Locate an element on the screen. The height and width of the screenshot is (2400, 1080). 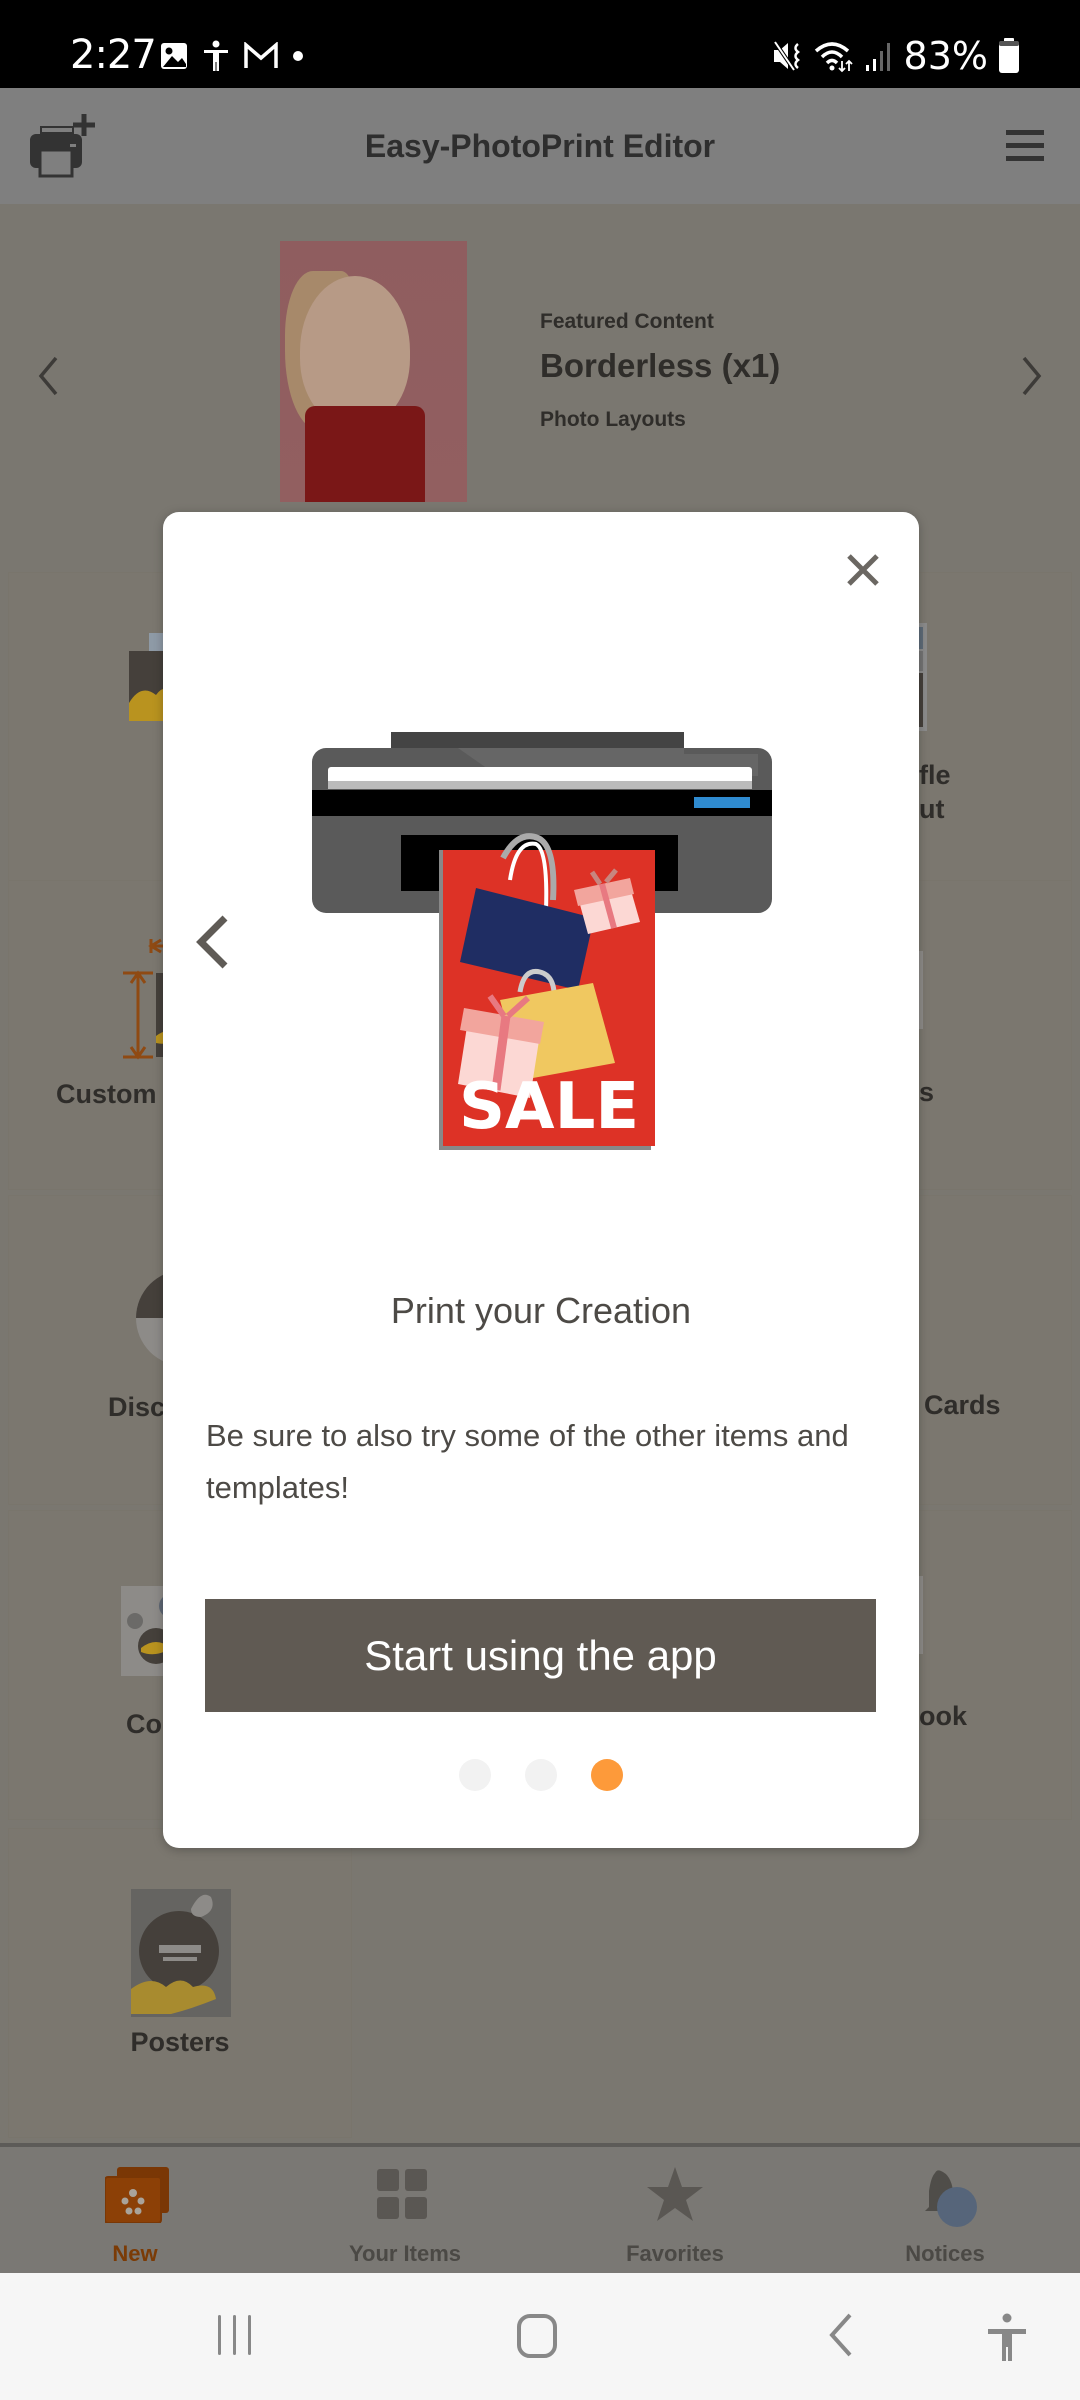
nav-notices: Notices is located at coordinates (945, 2210).